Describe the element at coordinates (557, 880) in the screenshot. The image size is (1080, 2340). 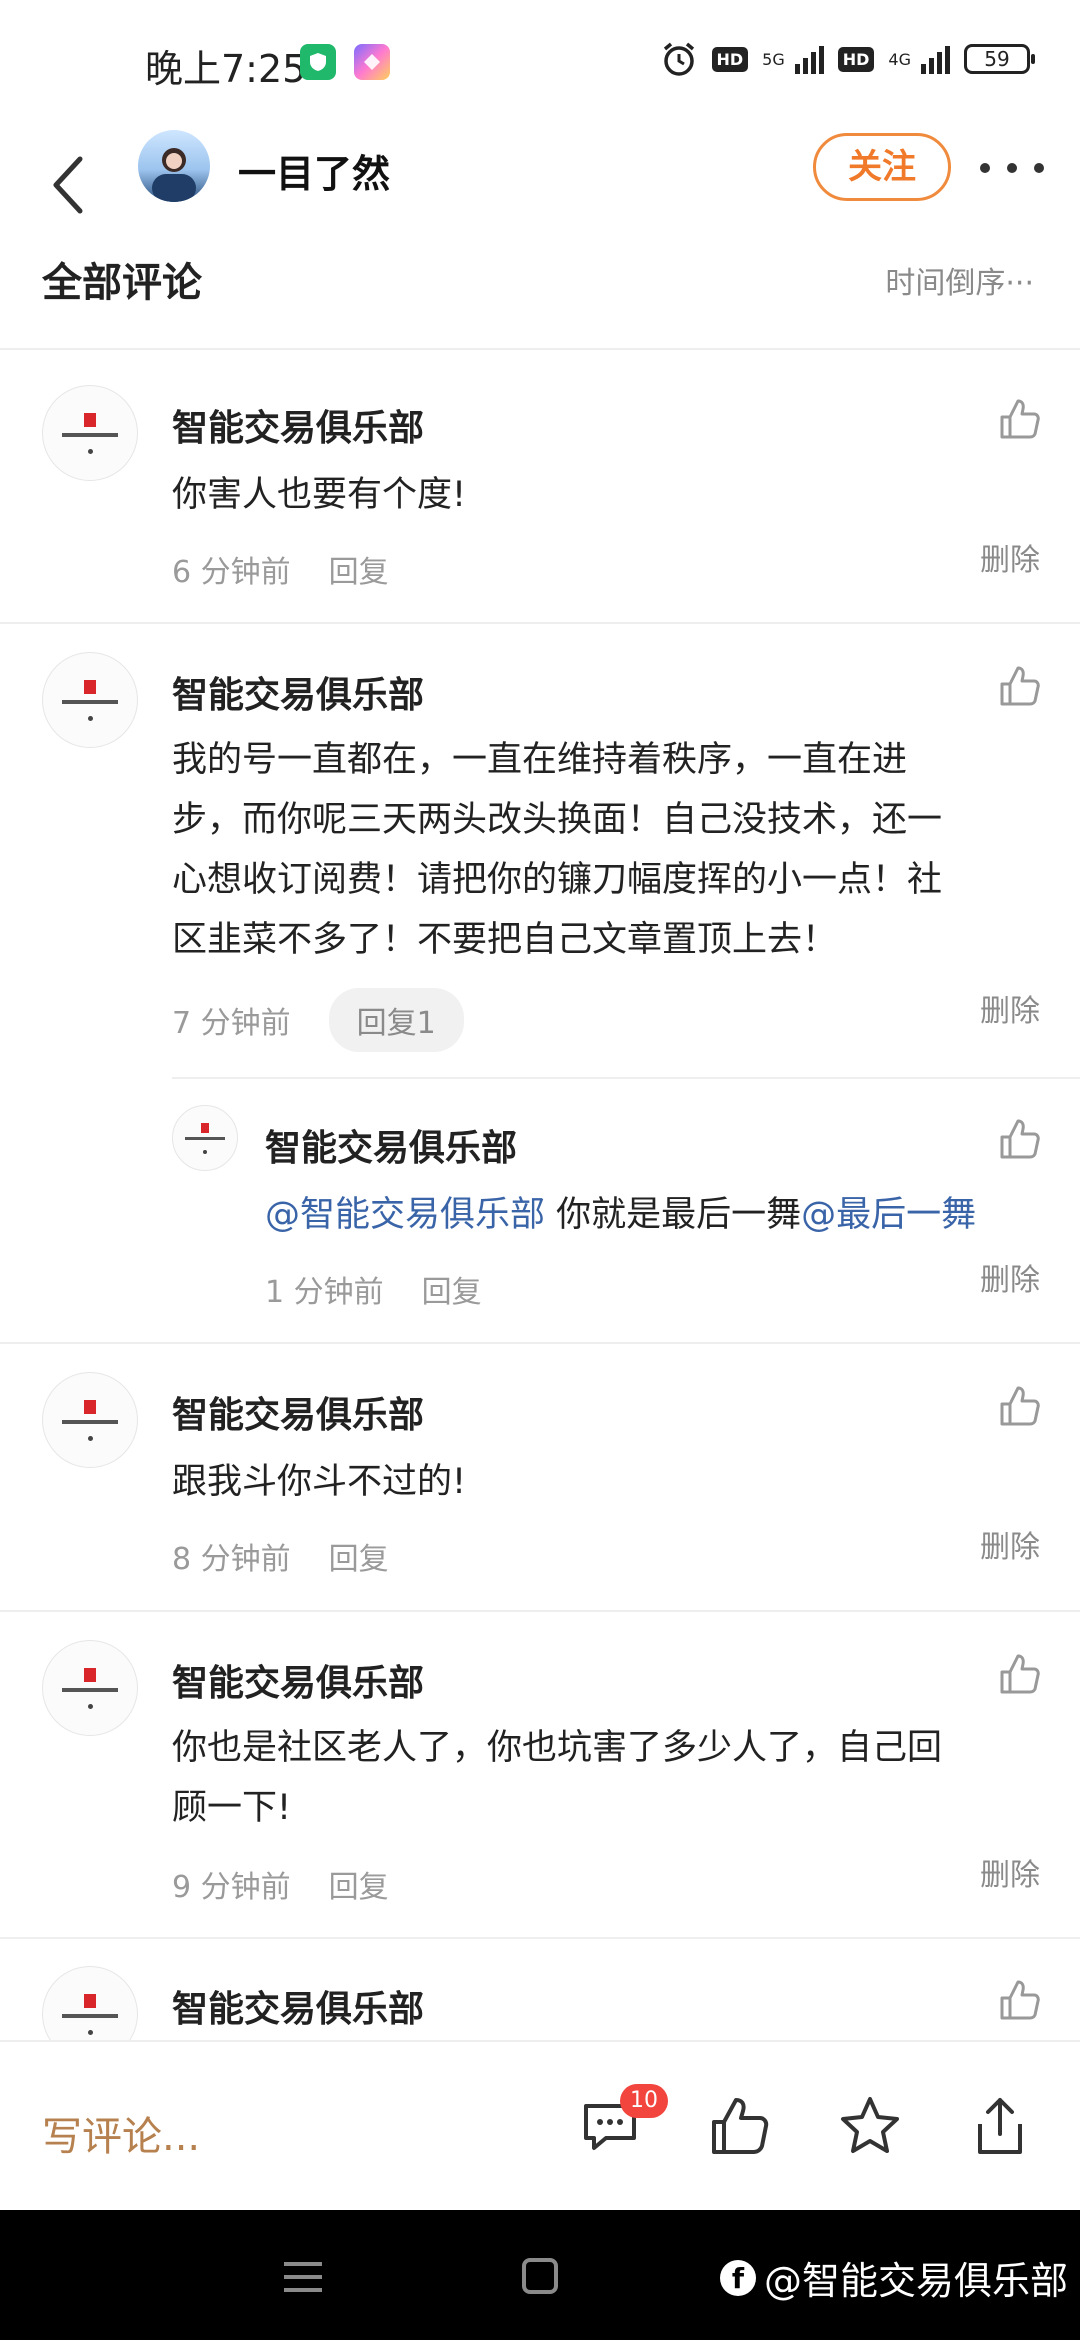
I see `comment-text-line: 心想收订阅费！请把你的镰刀幅度挥的小一点！社` at that location.